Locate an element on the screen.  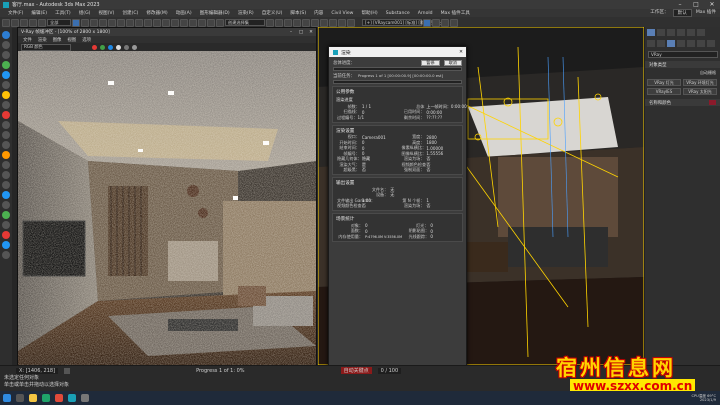
explorer-icon is located at coordinates (33, 398).